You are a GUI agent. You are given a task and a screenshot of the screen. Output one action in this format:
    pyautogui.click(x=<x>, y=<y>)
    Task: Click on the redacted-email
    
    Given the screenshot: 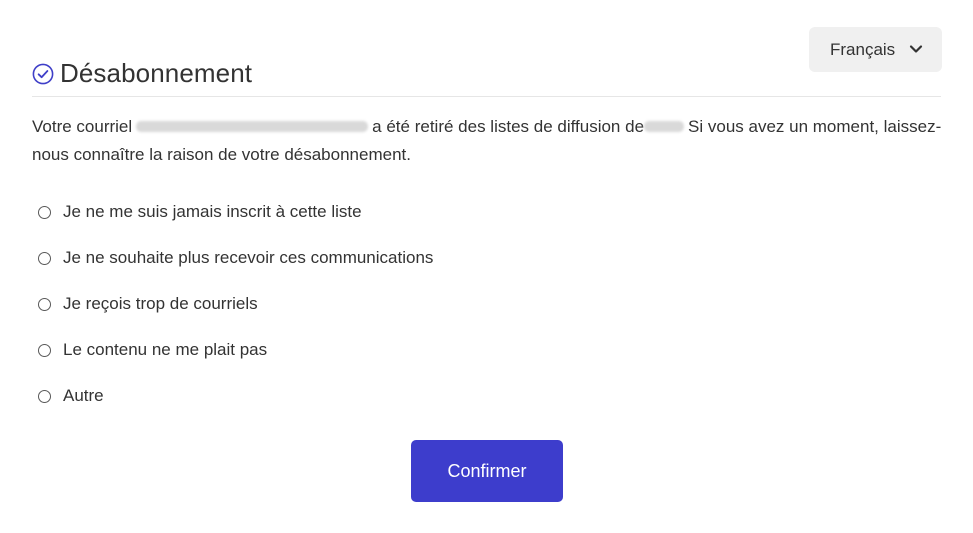 What is the action you would take?
    pyautogui.click(x=252, y=127)
    